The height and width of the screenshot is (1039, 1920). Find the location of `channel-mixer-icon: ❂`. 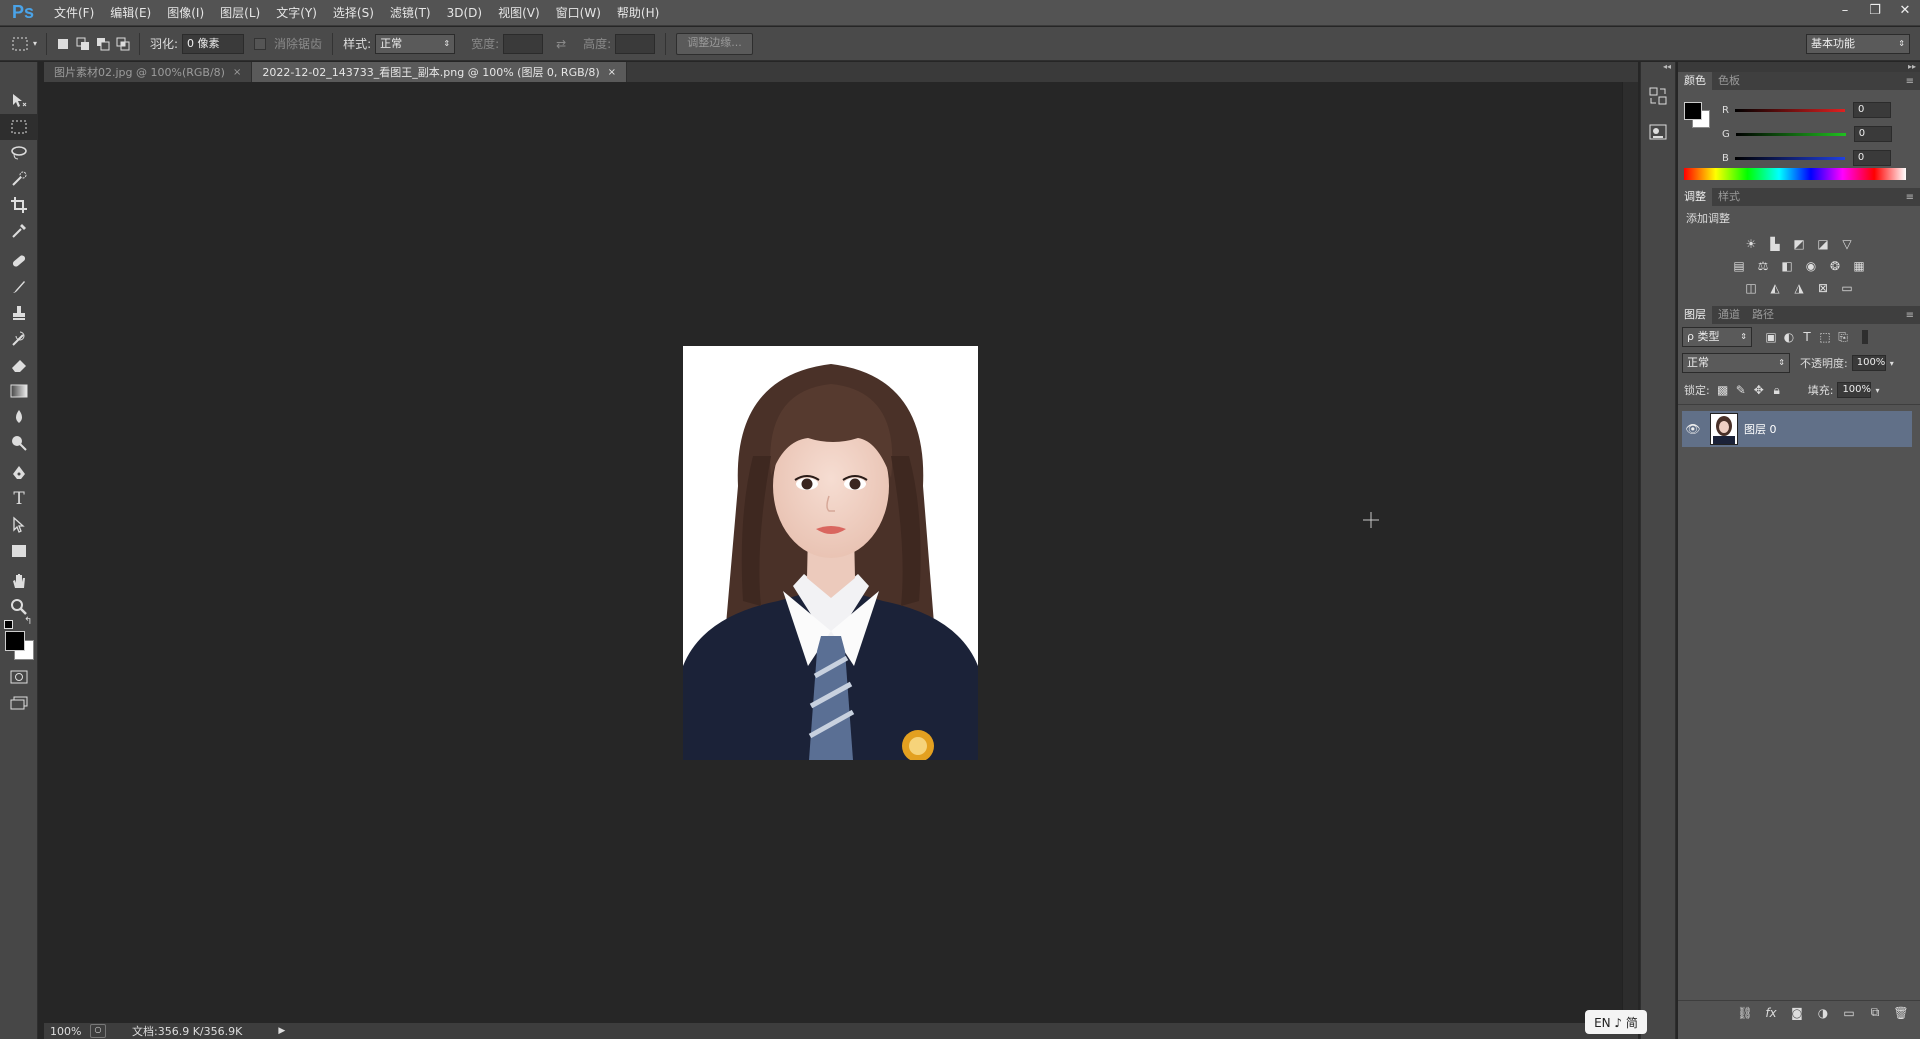

channel-mixer-icon: ❂ is located at coordinates (1835, 266).